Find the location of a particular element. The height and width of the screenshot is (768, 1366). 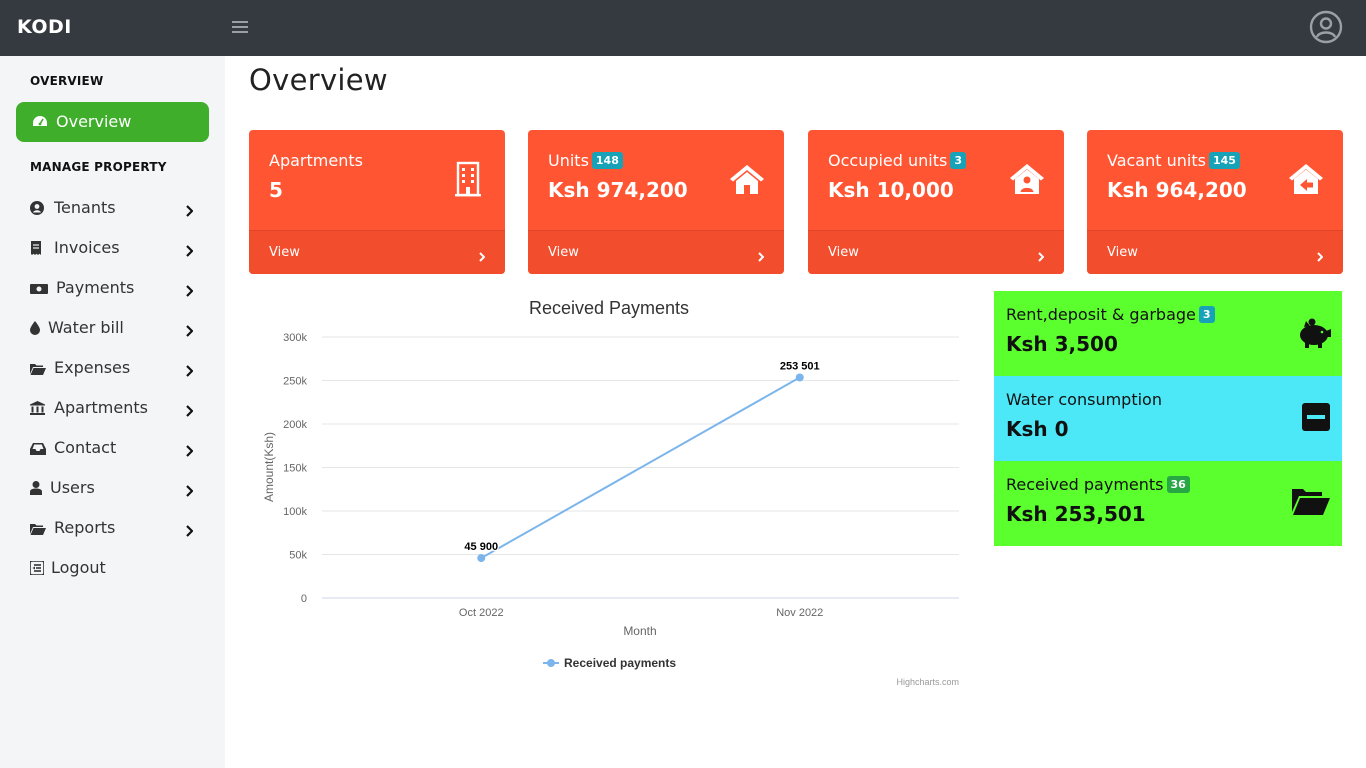

receipt-icon is located at coordinates (38, 248).